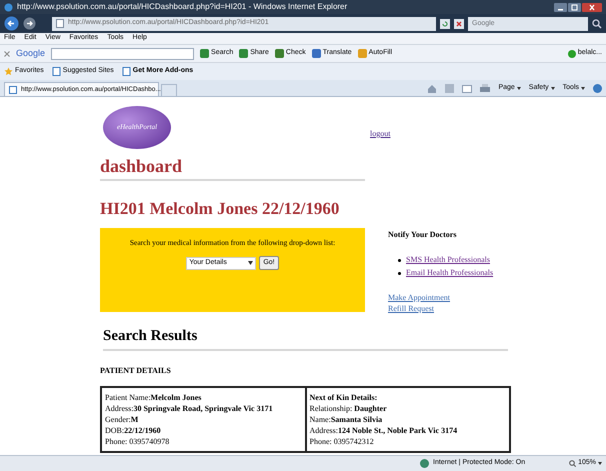  Describe the element at coordinates (572, 463) in the screenshot. I see `magnifier-icon` at that location.